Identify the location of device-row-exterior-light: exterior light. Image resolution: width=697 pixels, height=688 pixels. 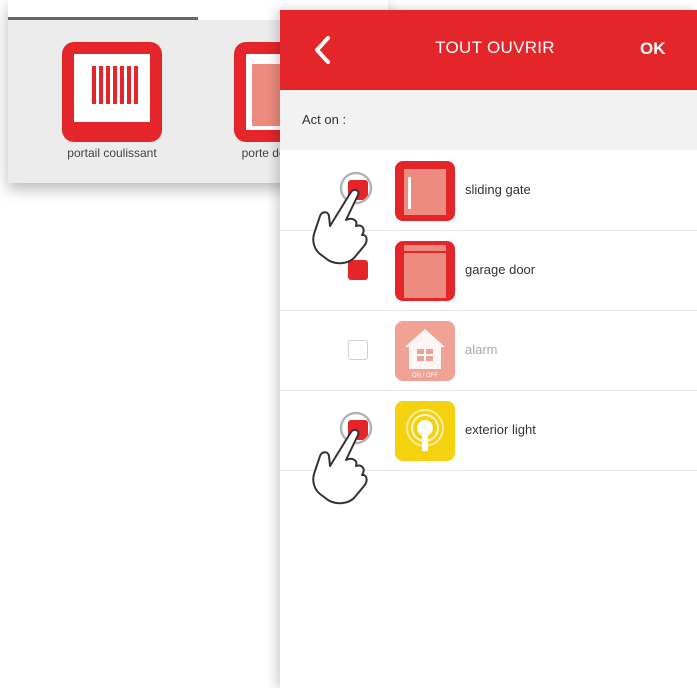
(488, 431).